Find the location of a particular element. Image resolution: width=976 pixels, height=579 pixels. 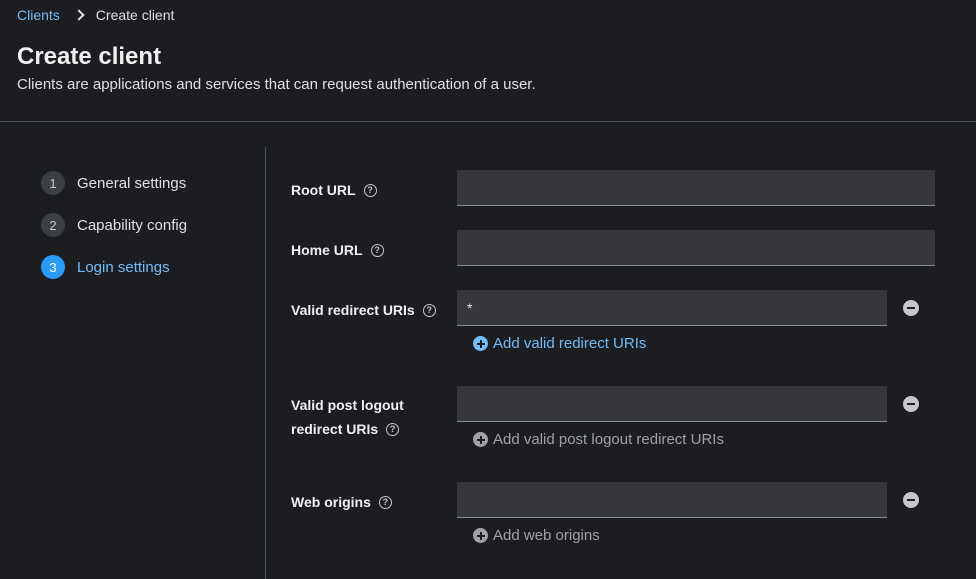

add-valid-redirect-uris-label: Add valid redirect URIs is located at coordinates (570, 343).